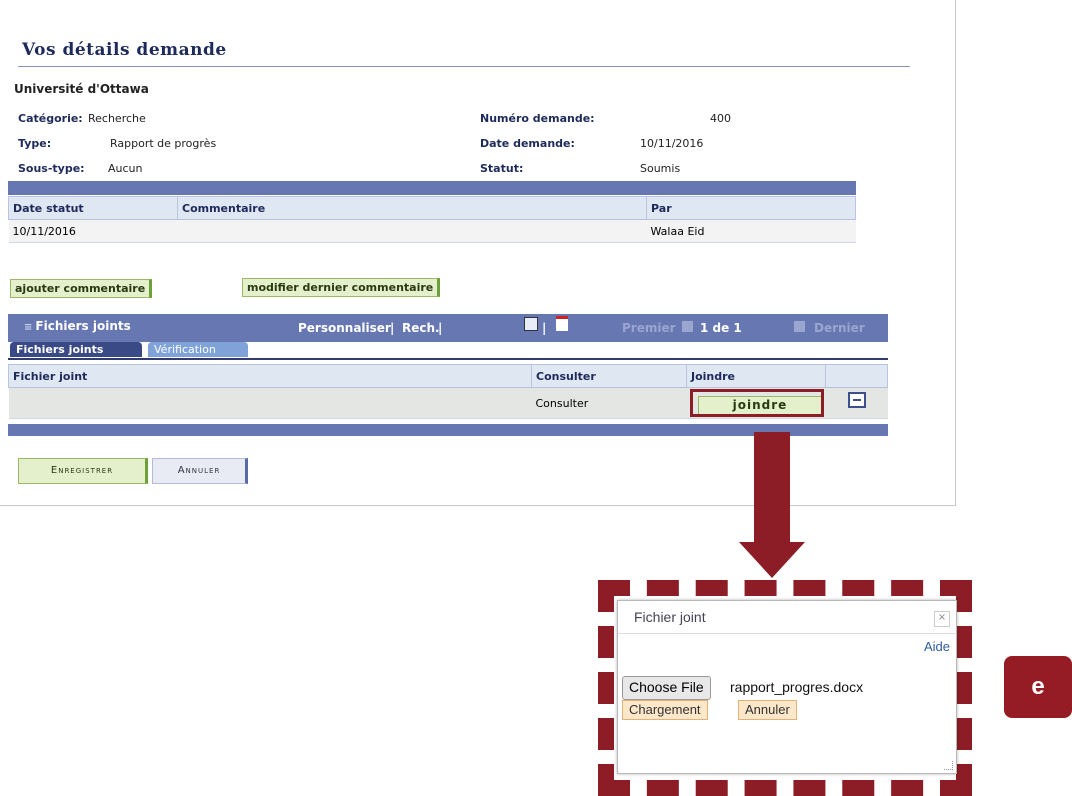  What do you see at coordinates (412, 231) in the screenshot?
I see `comment-cell` at bounding box center [412, 231].